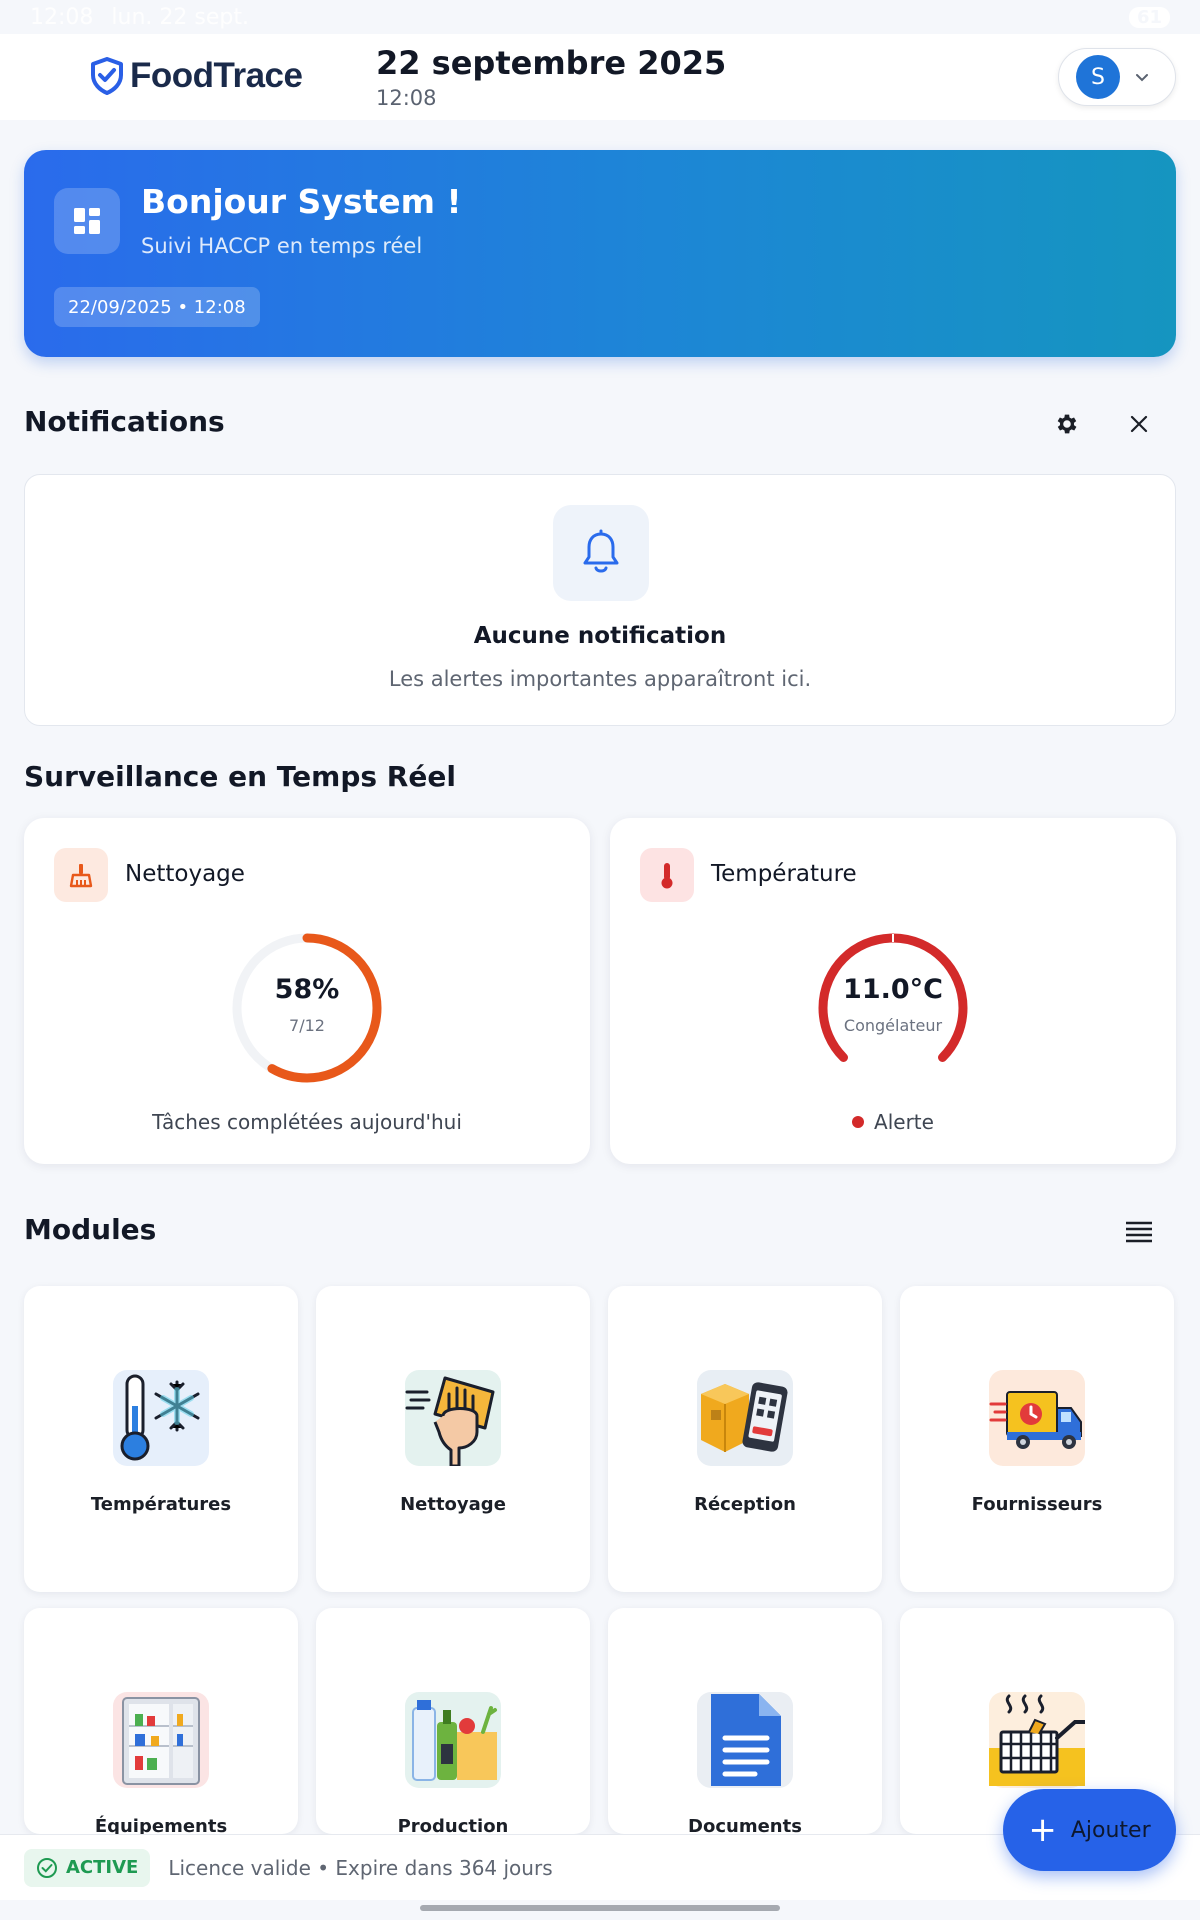 This screenshot has height=1920, width=1200. What do you see at coordinates (161, 1825) in the screenshot?
I see `module-label: Équipements` at bounding box center [161, 1825].